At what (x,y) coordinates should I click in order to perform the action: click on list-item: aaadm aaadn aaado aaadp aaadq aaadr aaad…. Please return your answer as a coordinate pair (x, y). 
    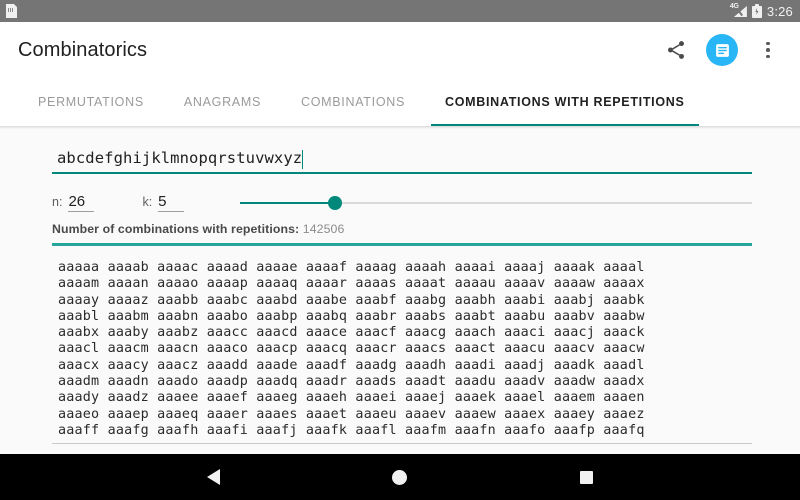
    Looking at the image, I should click on (351, 382).